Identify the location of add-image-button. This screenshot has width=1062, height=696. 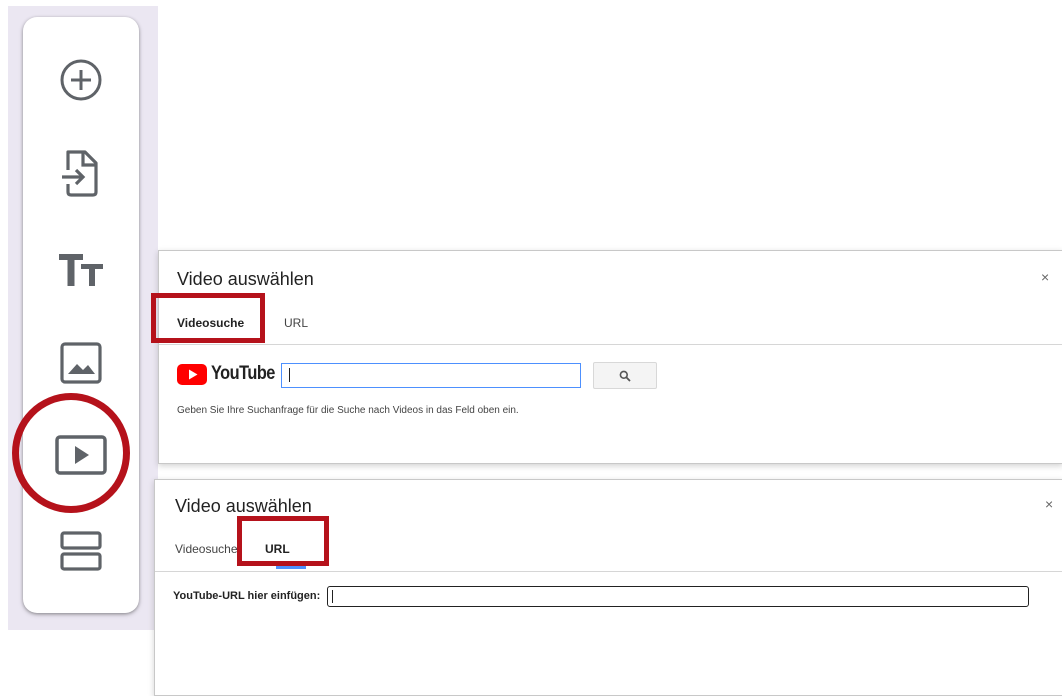
(81, 363).